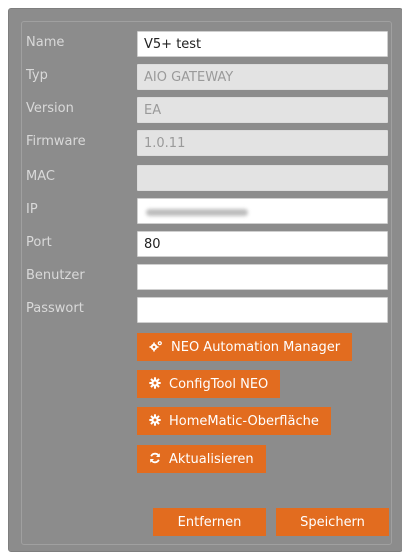 The image size is (402, 558). I want to click on row-version: Version, so click(207, 111).